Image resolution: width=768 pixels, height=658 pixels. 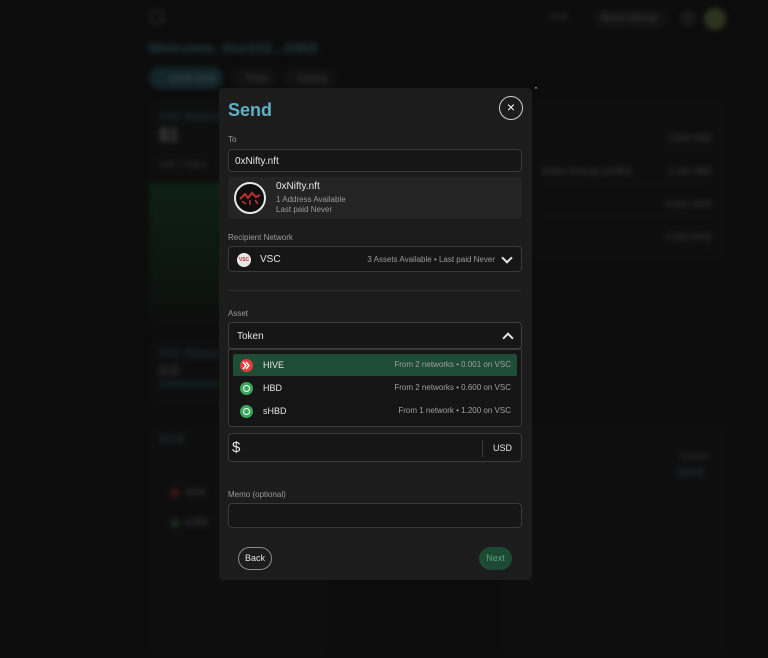 What do you see at coordinates (482, 448) in the screenshot?
I see `amount-divider` at bounding box center [482, 448].